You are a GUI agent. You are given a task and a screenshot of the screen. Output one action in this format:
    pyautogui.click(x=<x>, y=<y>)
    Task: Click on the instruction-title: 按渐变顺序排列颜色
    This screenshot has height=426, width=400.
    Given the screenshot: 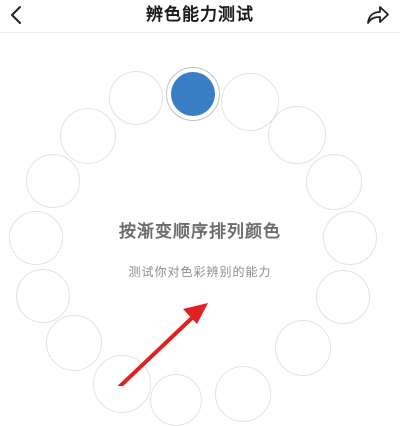 What is the action you would take?
    pyautogui.click(x=200, y=232)
    